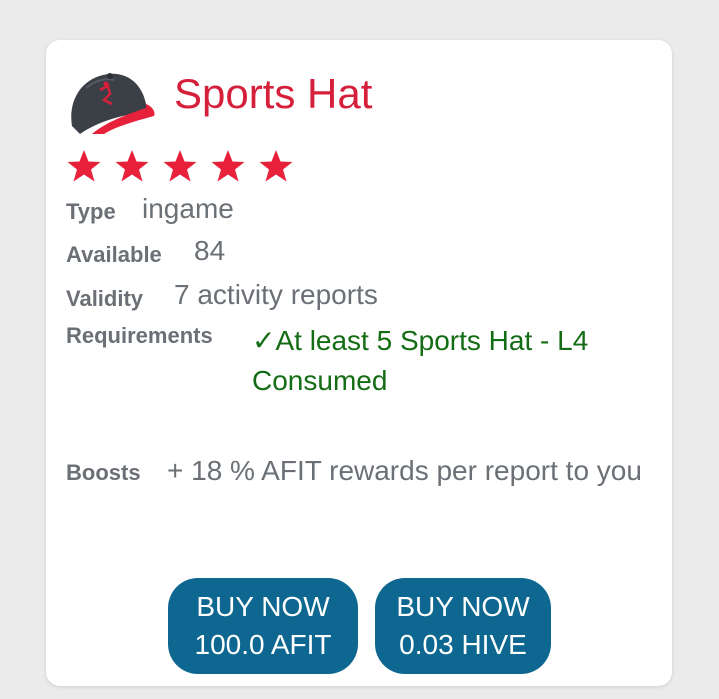  Describe the element at coordinates (273, 93) in the screenshot. I see `item-title: Sports Hat` at that location.